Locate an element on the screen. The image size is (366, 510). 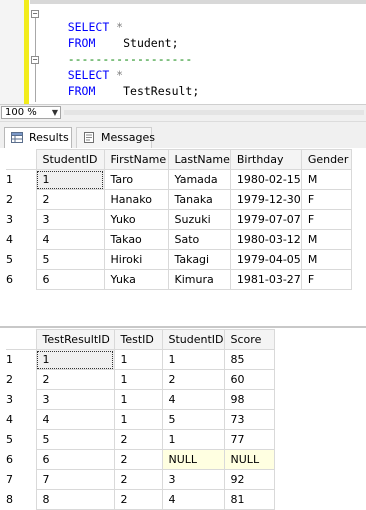
grid-cell: Yuko is located at coordinates (136, 219).